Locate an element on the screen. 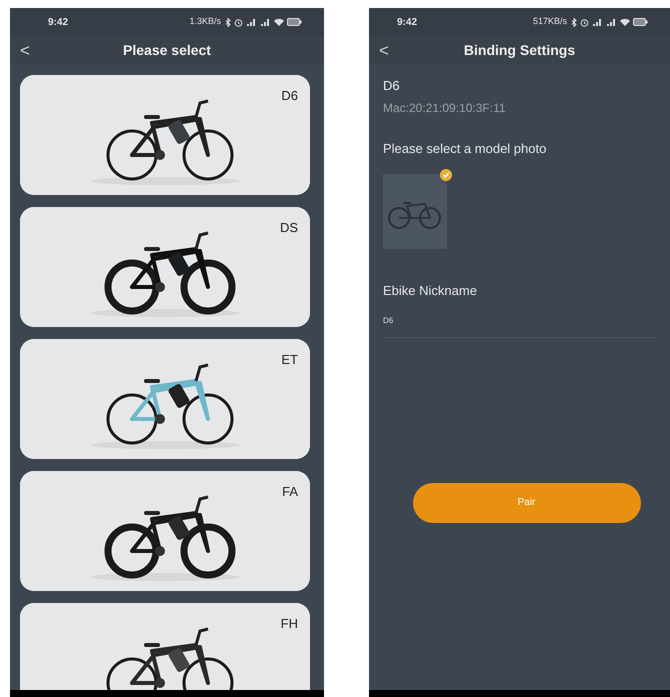 This screenshot has height=697, width=670. model-name: FH is located at coordinates (289, 624).